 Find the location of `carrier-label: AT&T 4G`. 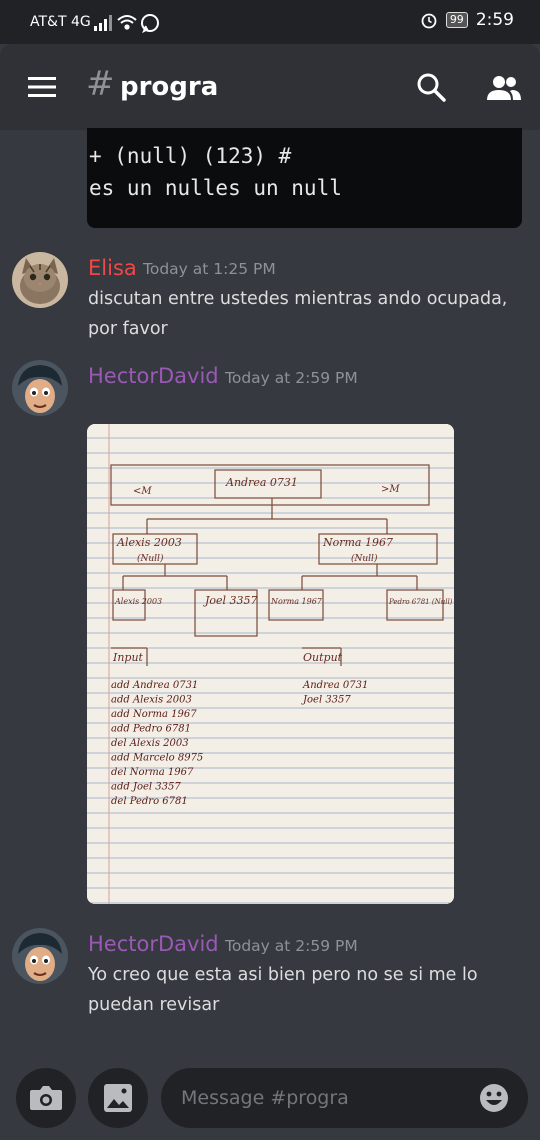

carrier-label: AT&T 4G is located at coordinates (60, 22).